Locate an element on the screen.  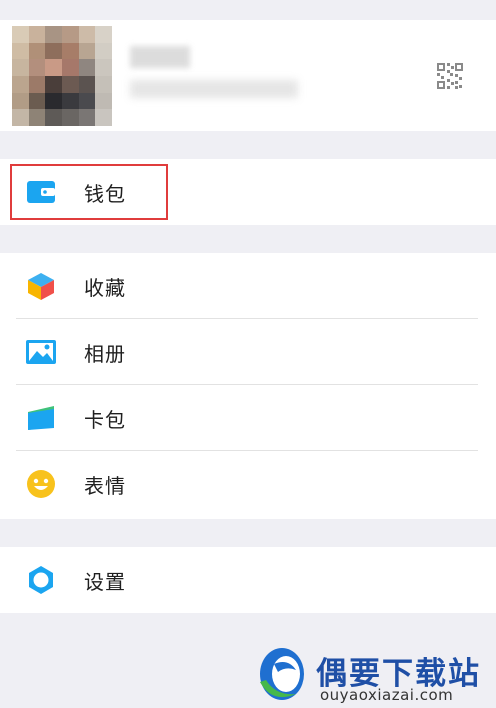
watermark-url: ouyaoxiazai.com is located at coordinates (387, 695).